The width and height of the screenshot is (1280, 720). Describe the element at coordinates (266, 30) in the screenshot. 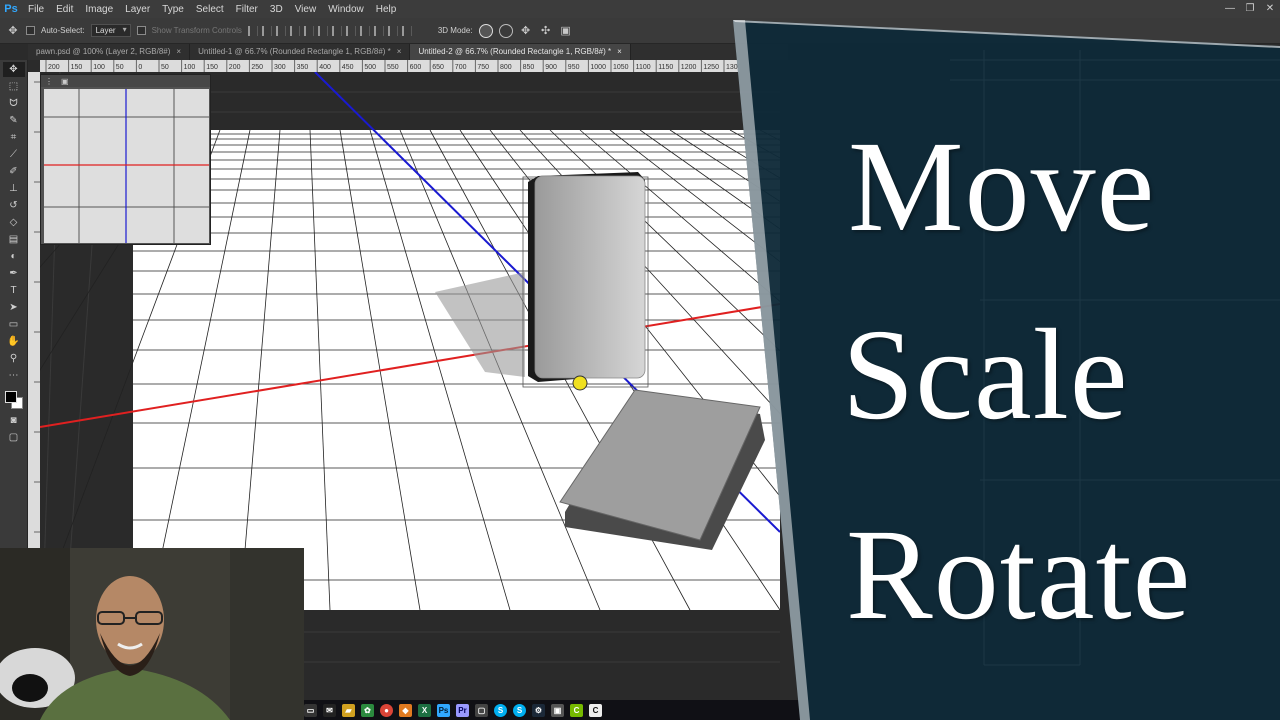

I see `align-vcenter-icon` at that location.